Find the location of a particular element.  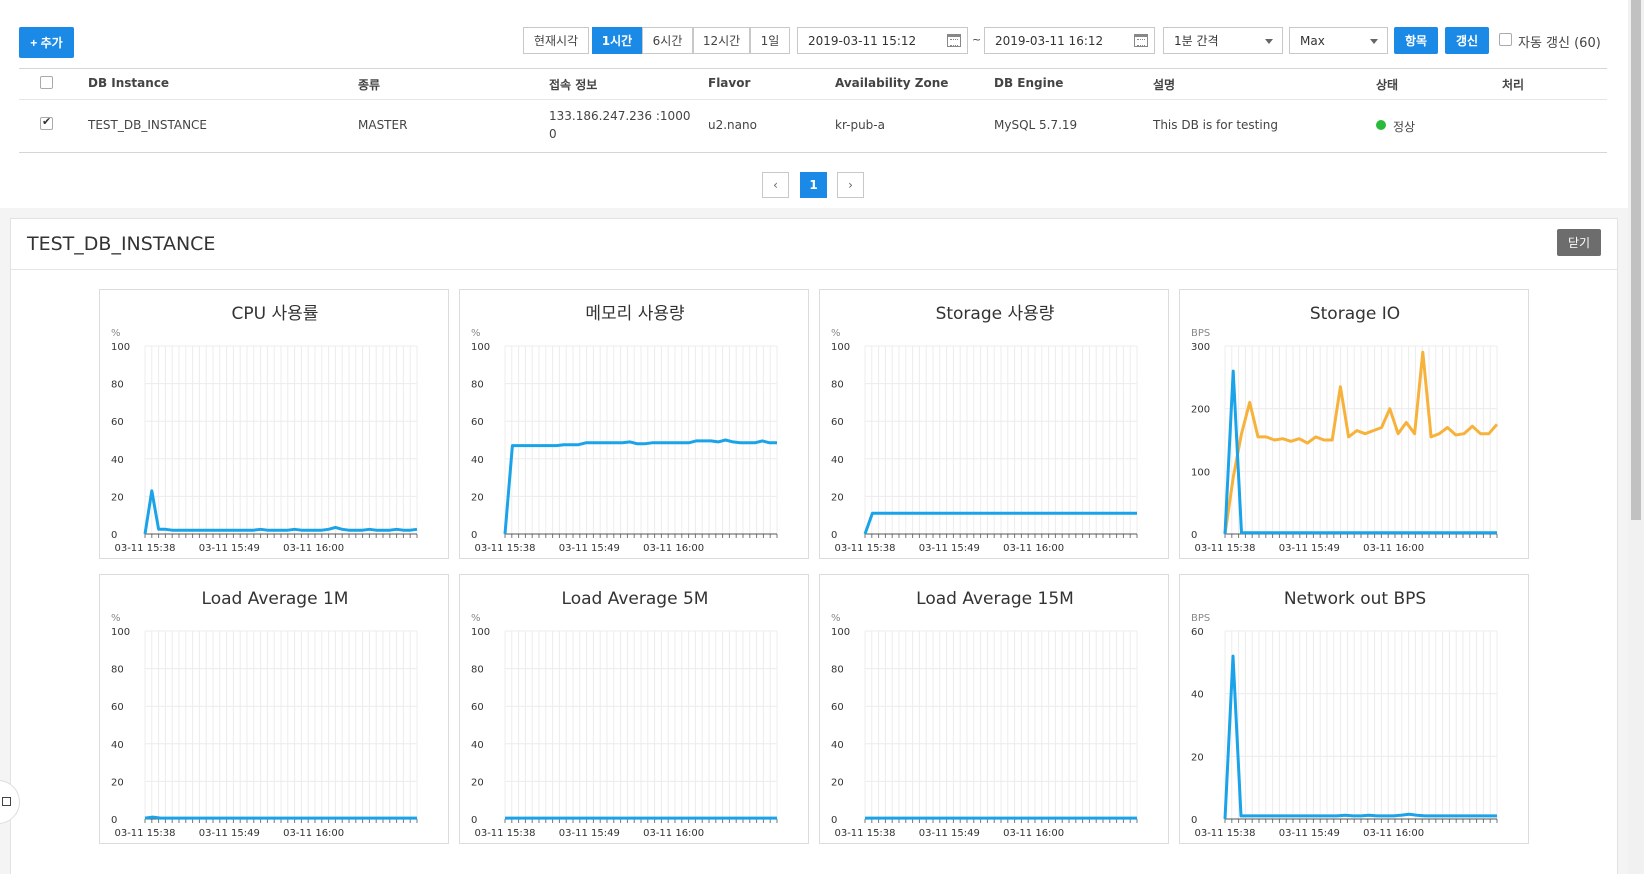

items-button: 항목 is located at coordinates (1416, 40).